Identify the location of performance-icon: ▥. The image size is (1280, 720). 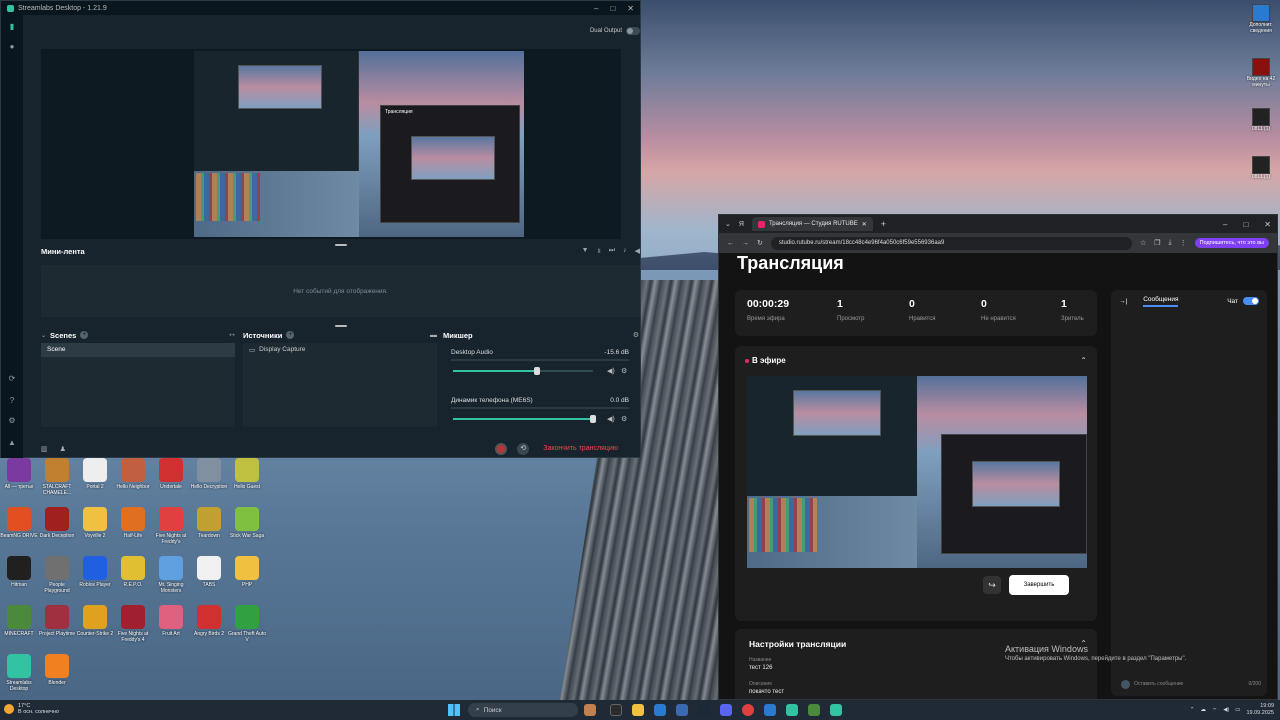
(44, 449).